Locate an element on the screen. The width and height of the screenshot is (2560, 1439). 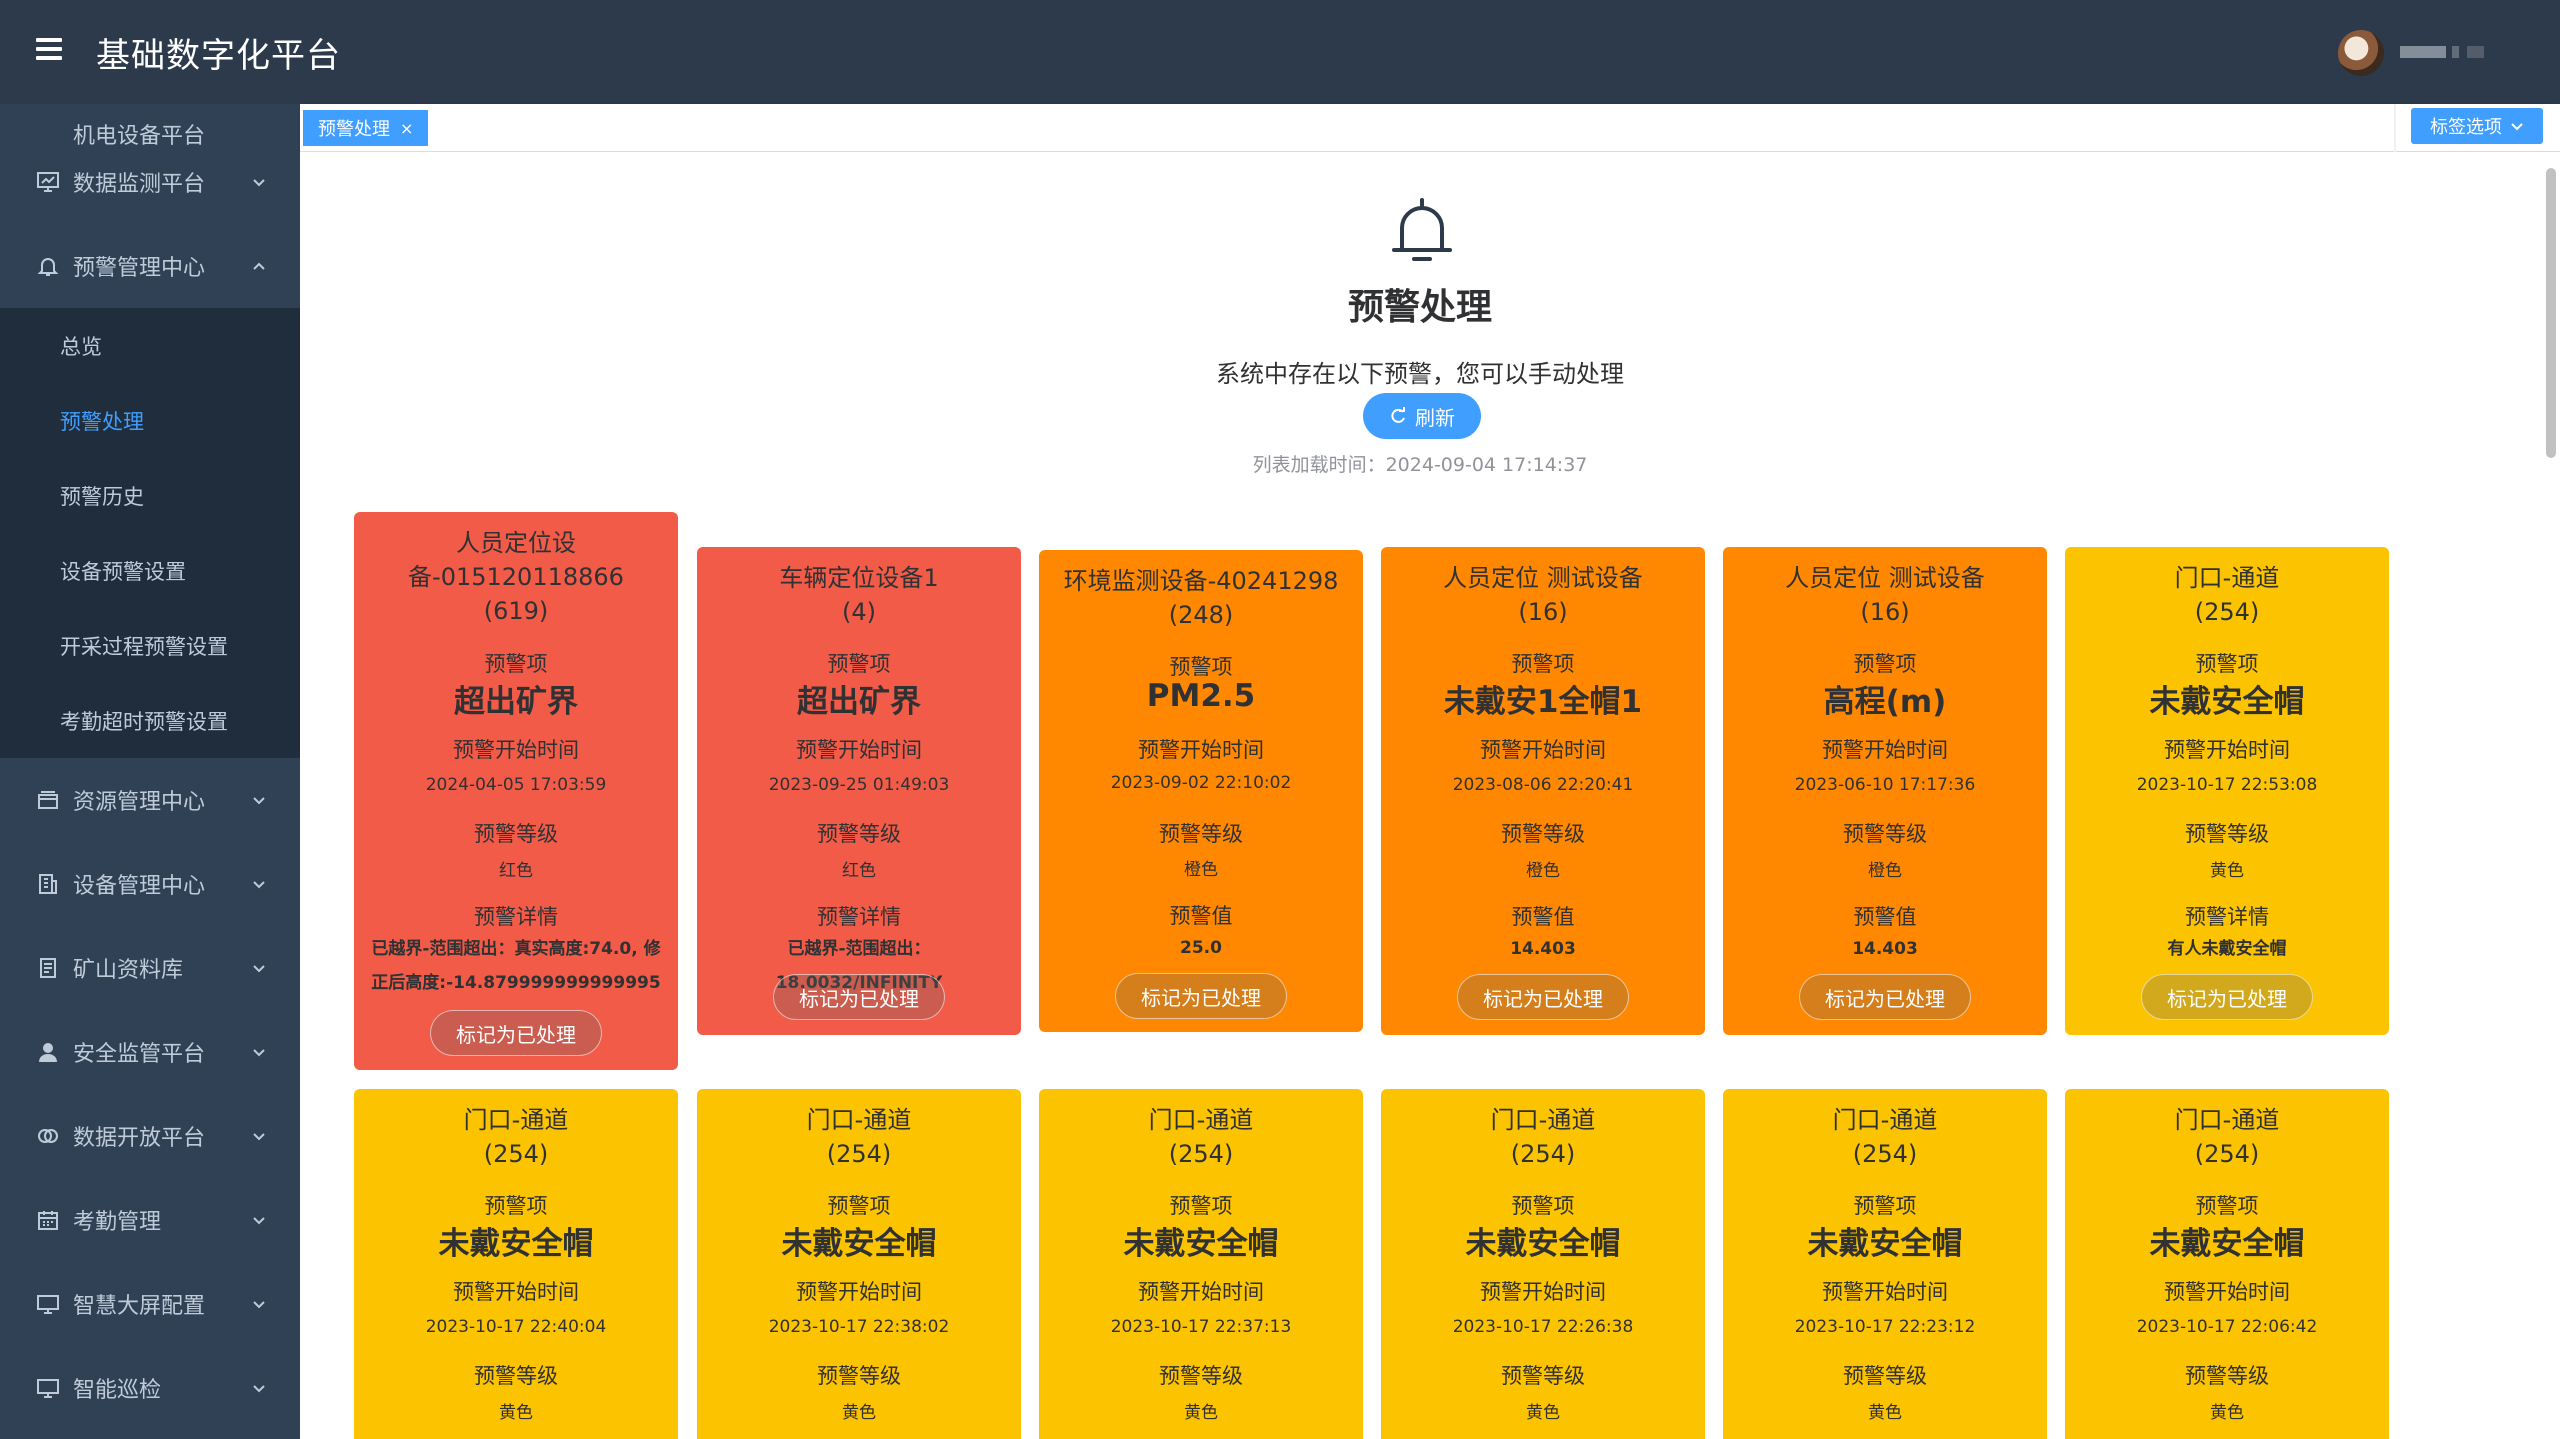
card-time-value: 2024-04-05 17:03:59 is located at coordinates (516, 785).